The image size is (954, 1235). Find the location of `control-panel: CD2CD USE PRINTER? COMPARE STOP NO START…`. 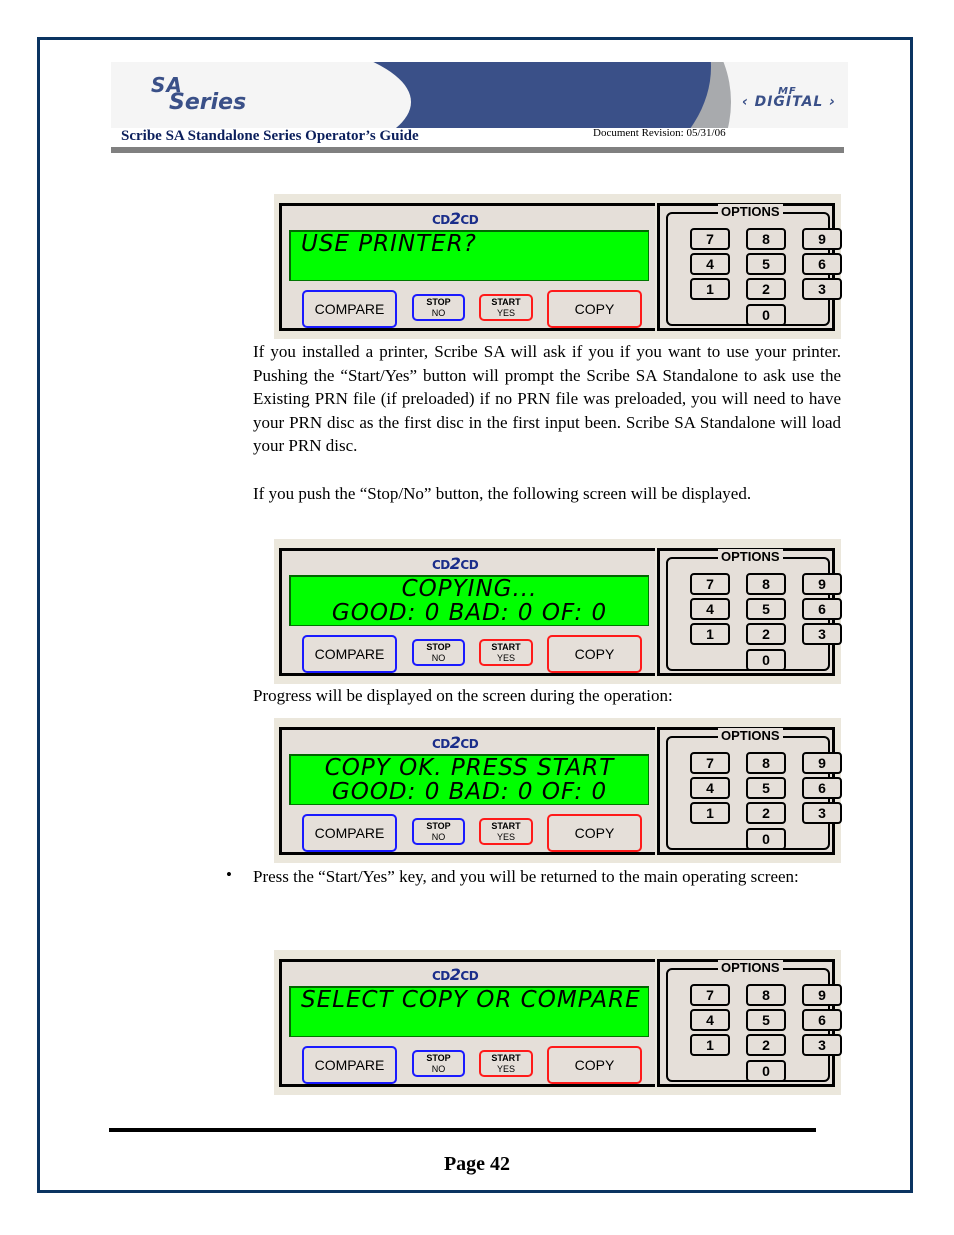

control-panel: CD2CD USE PRINTER? COMPARE STOP NO START… is located at coordinates (467, 267).